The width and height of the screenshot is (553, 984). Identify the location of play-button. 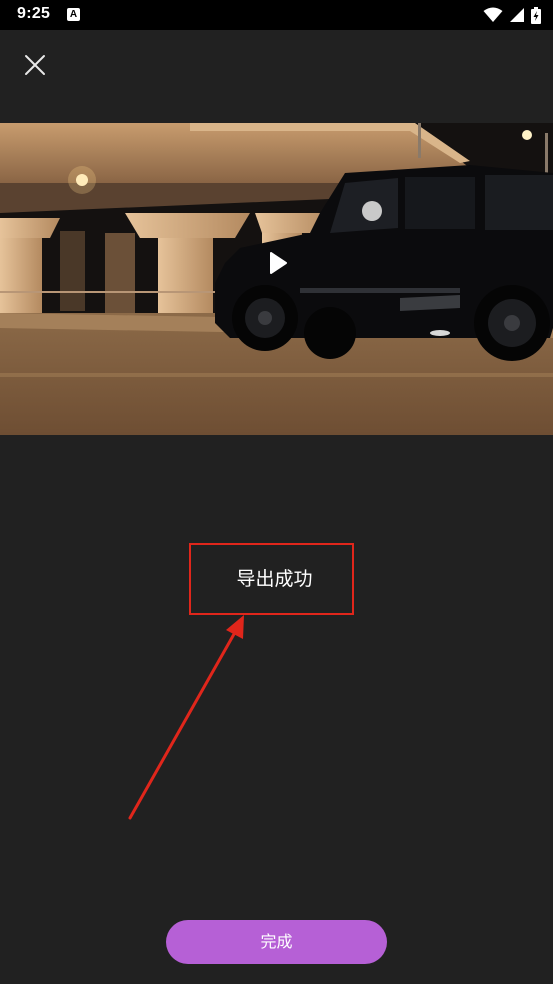
(277, 263).